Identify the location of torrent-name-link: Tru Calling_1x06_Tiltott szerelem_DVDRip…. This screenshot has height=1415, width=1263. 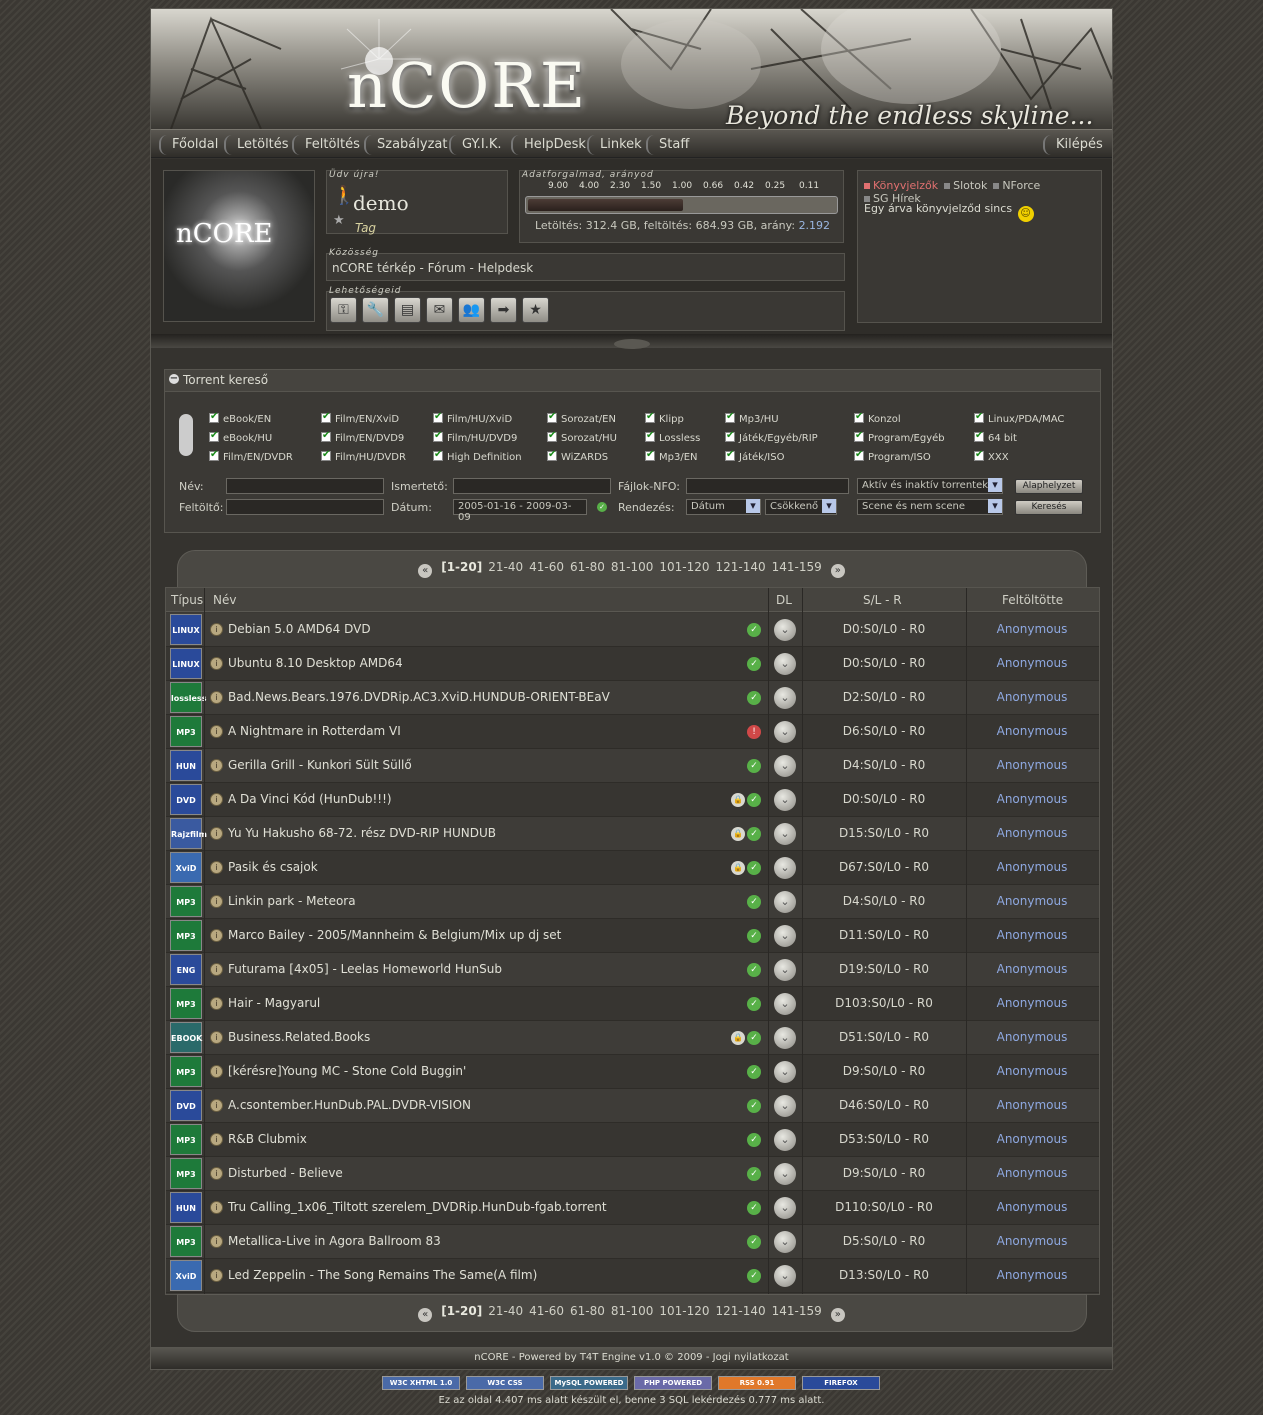
(417, 1207).